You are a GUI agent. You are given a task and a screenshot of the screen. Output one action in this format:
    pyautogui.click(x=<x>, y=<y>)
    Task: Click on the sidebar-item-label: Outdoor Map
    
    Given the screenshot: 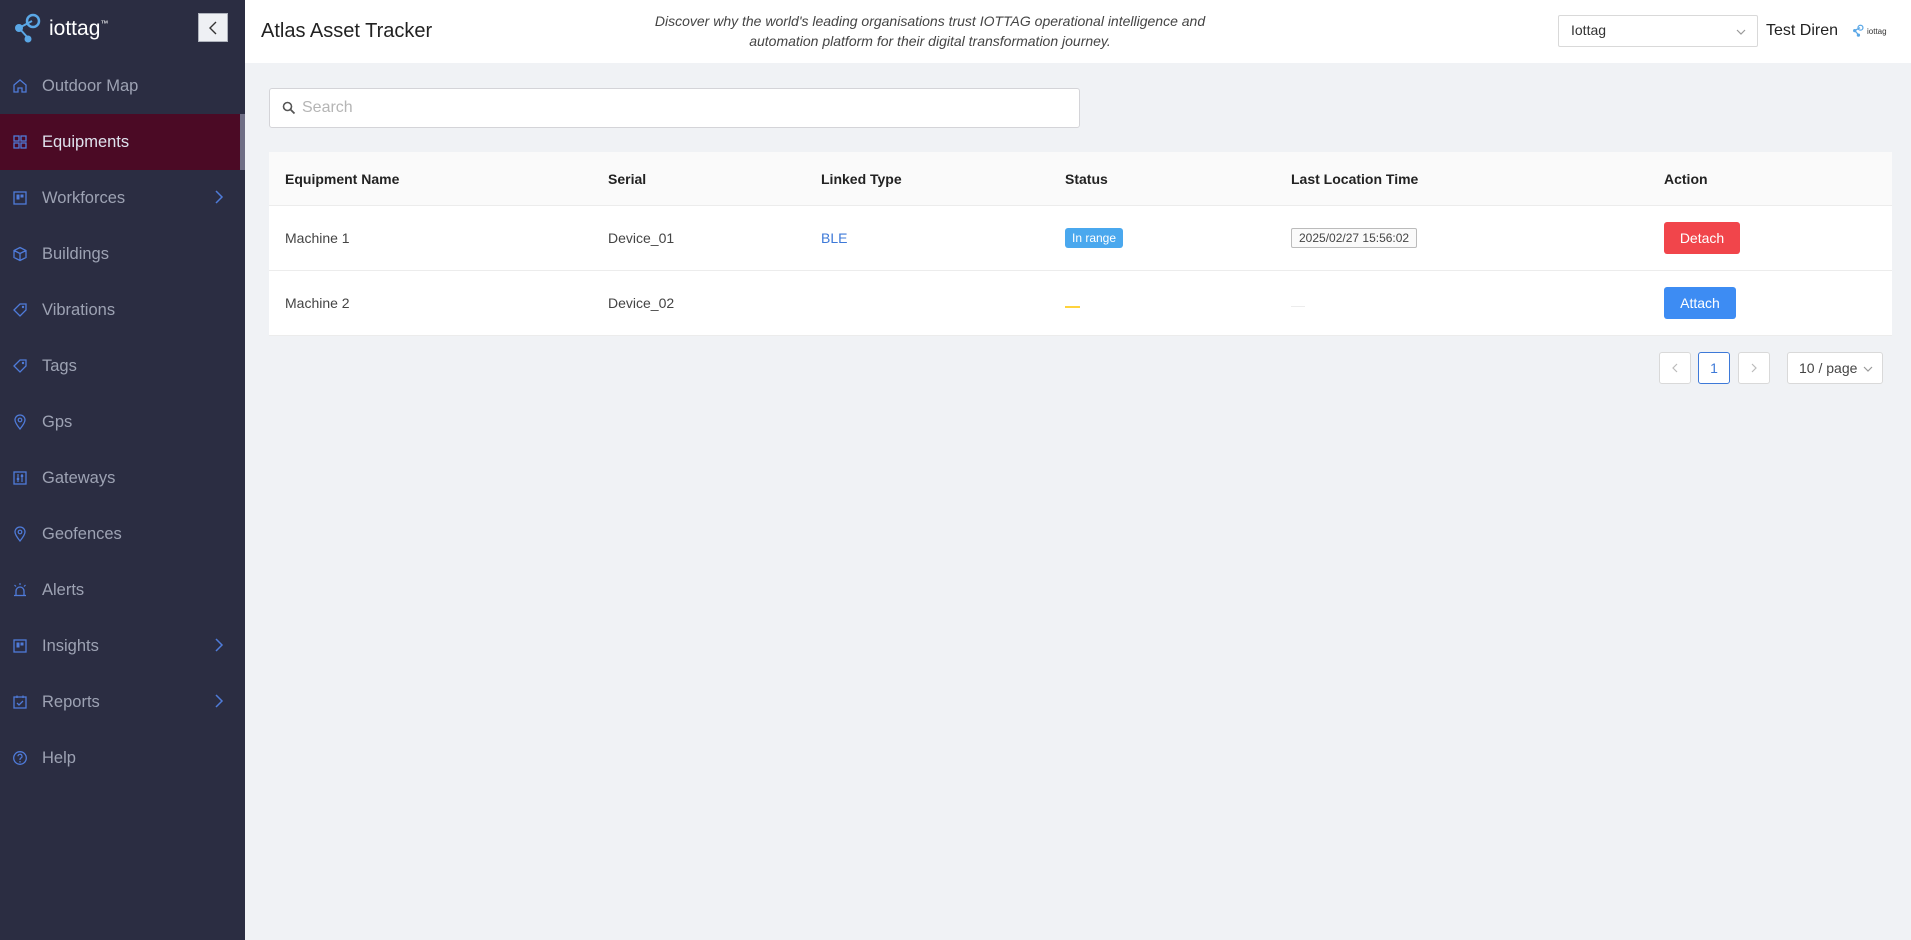 What is the action you would take?
    pyautogui.click(x=90, y=85)
    